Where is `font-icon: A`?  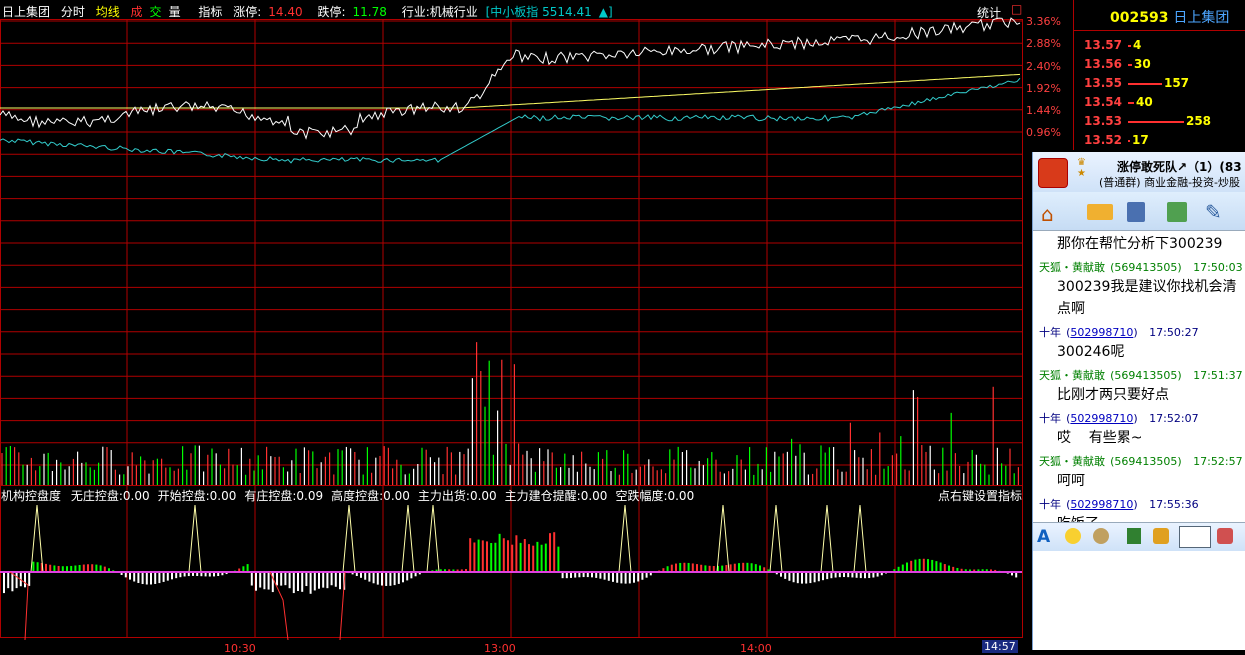 font-icon: A is located at coordinates (1043, 537).